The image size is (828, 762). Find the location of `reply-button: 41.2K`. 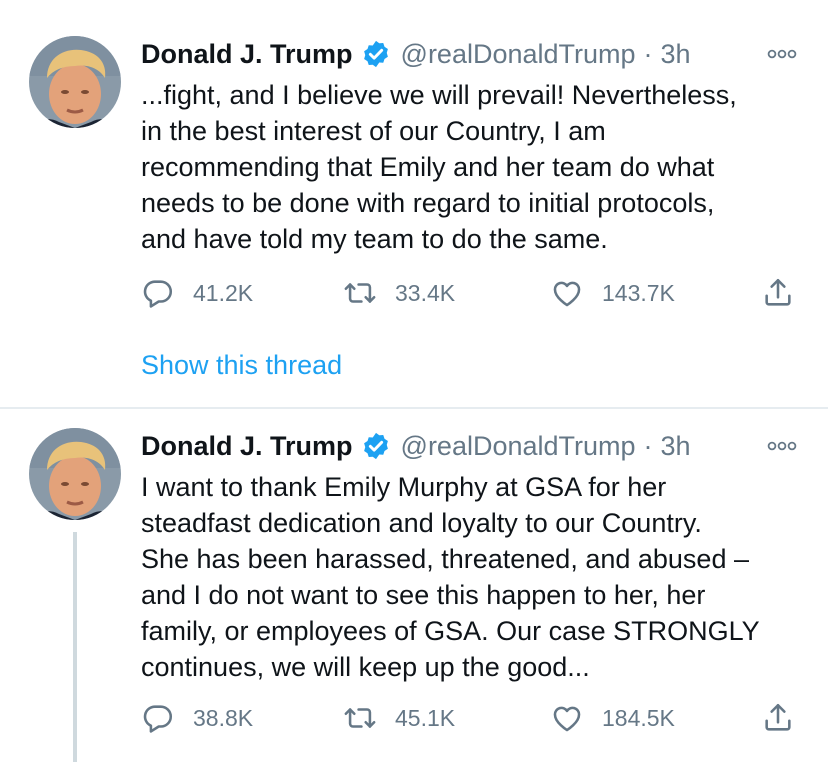

reply-button: 41.2K is located at coordinates (197, 293).